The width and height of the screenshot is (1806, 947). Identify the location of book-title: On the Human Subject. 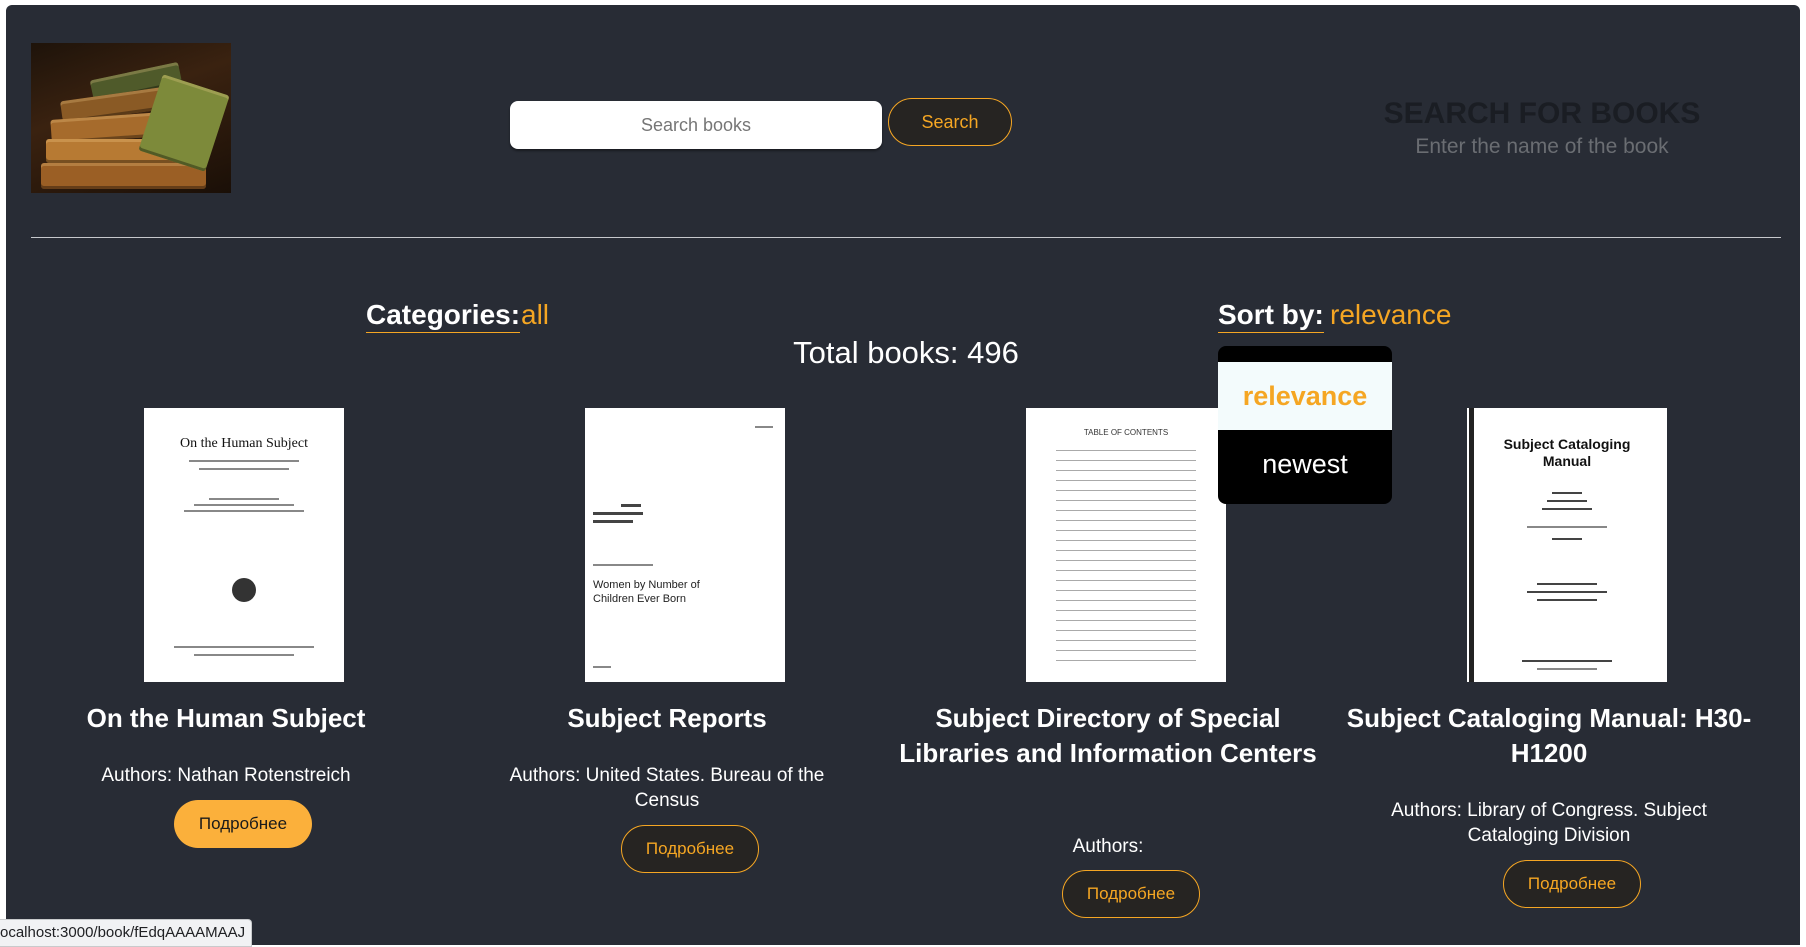
(226, 718).